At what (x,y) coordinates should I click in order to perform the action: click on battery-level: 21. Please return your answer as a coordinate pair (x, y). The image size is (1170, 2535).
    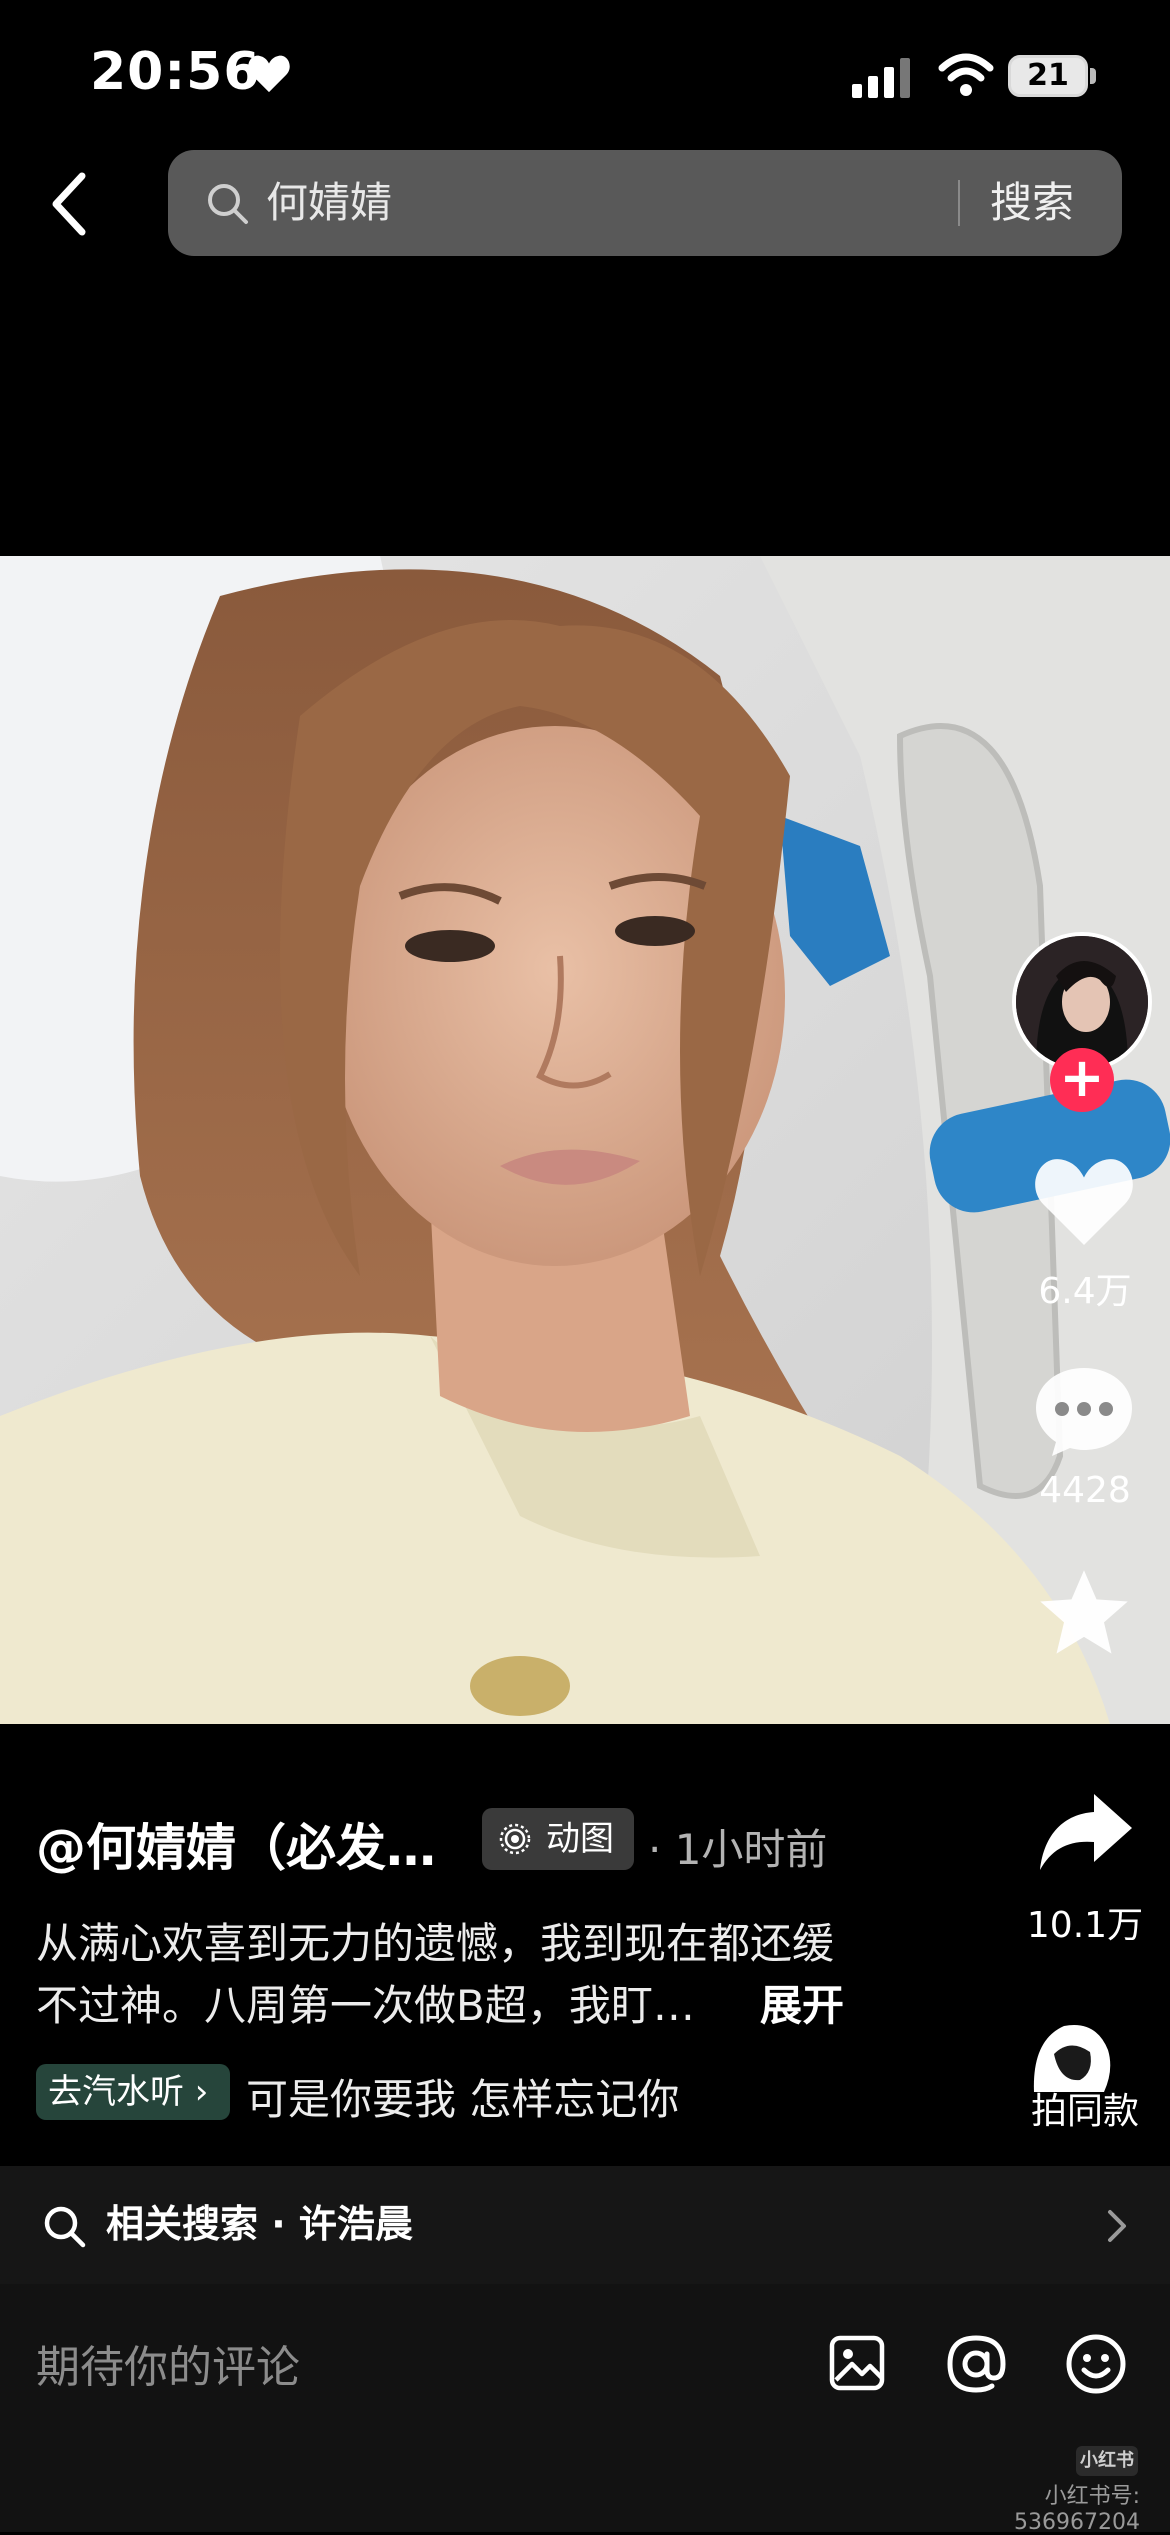
    Looking at the image, I should click on (1048, 75).